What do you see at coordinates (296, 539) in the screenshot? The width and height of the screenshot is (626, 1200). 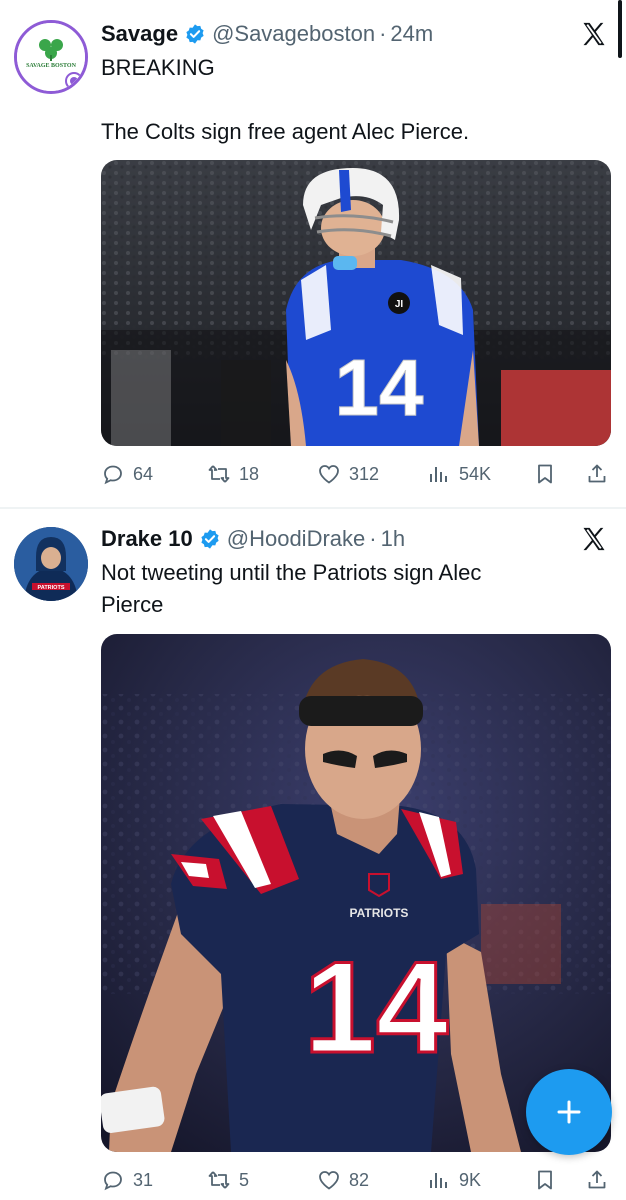 I see `handle: @HoodiDrake` at bounding box center [296, 539].